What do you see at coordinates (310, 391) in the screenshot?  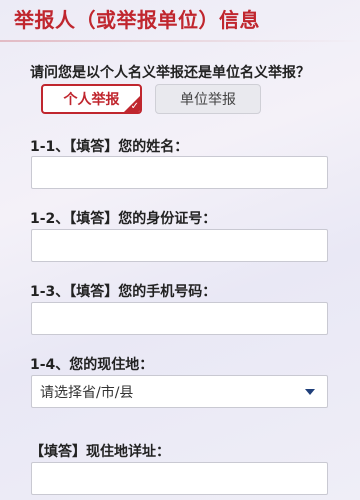 I see `chevron-down-icon` at bounding box center [310, 391].